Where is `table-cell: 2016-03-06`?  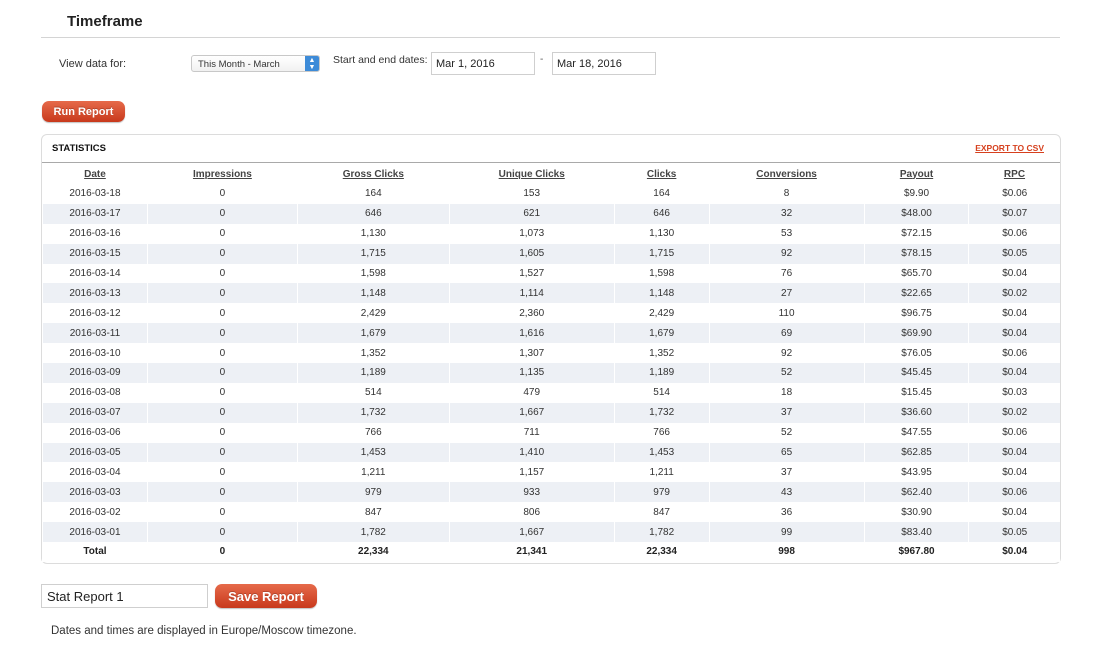 table-cell: 2016-03-06 is located at coordinates (95, 432).